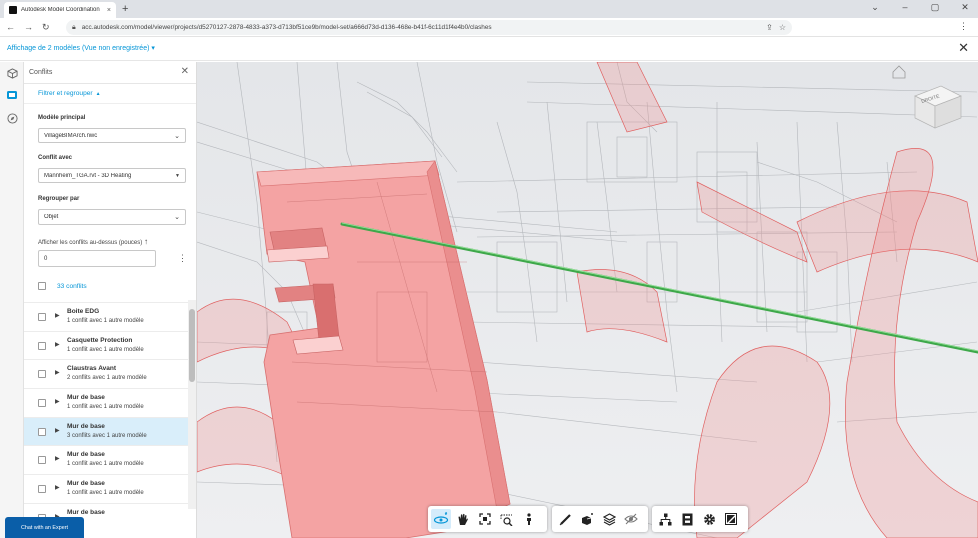 The image size is (978, 538). What do you see at coordinates (485, 519) in the screenshot?
I see `fit-view-icon` at bounding box center [485, 519].